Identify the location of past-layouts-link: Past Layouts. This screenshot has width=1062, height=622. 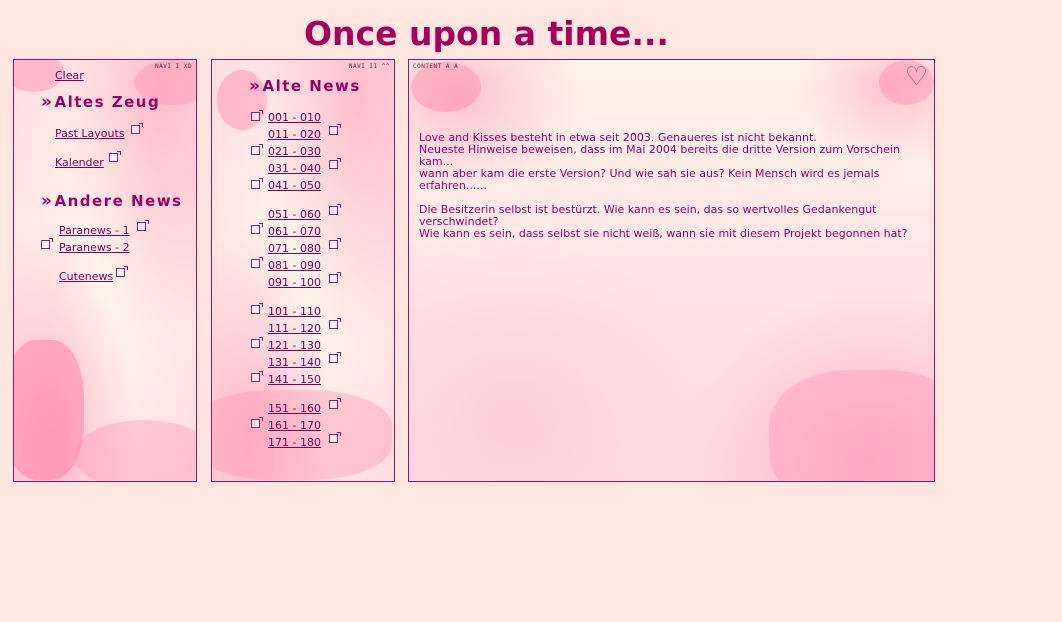
(90, 134).